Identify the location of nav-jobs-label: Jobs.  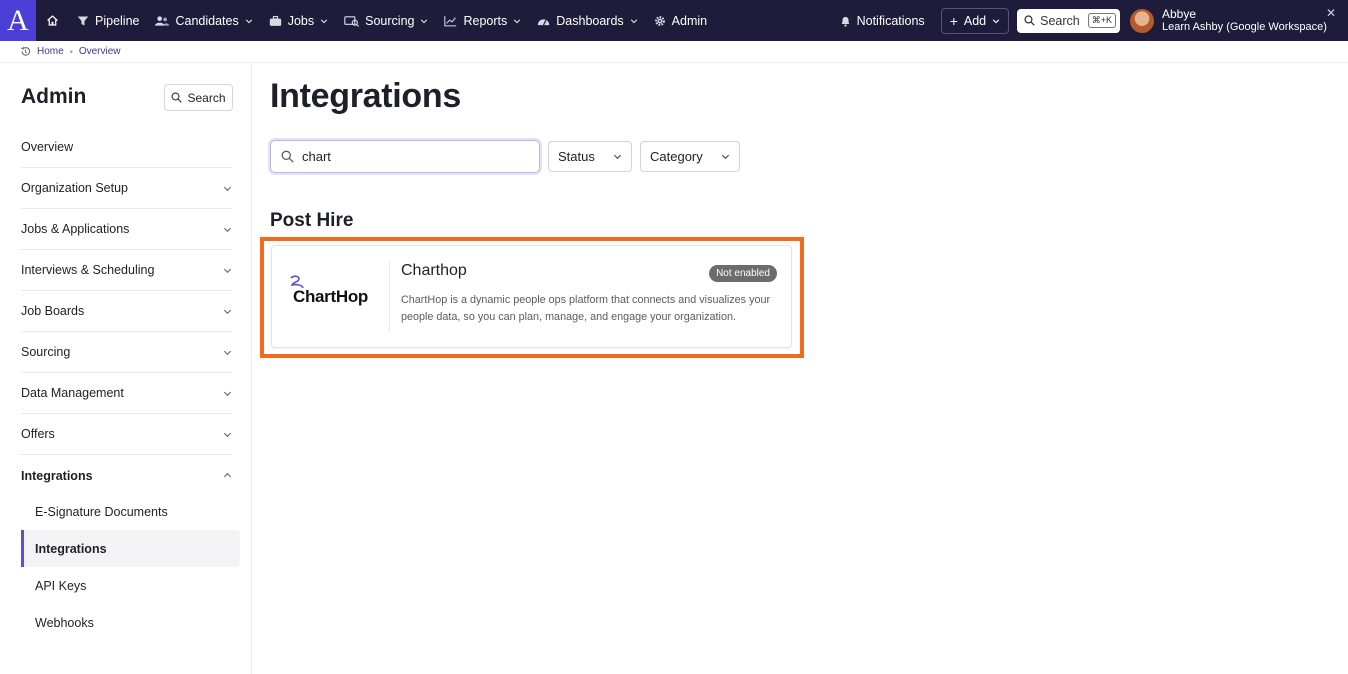
(301, 20).